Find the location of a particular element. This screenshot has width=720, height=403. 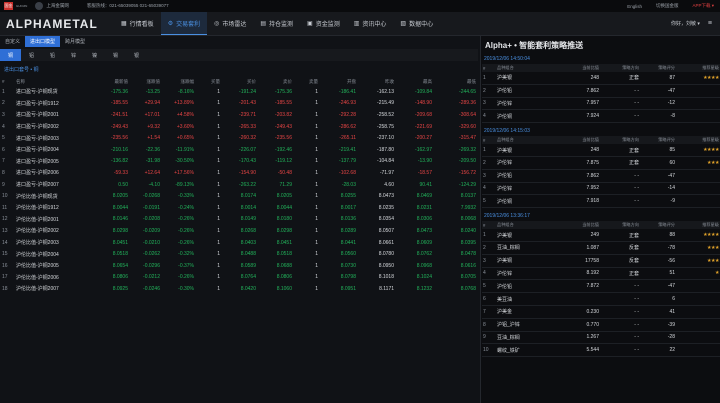

col-header-4: 涨跌幅 is located at coordinates (179, 81).